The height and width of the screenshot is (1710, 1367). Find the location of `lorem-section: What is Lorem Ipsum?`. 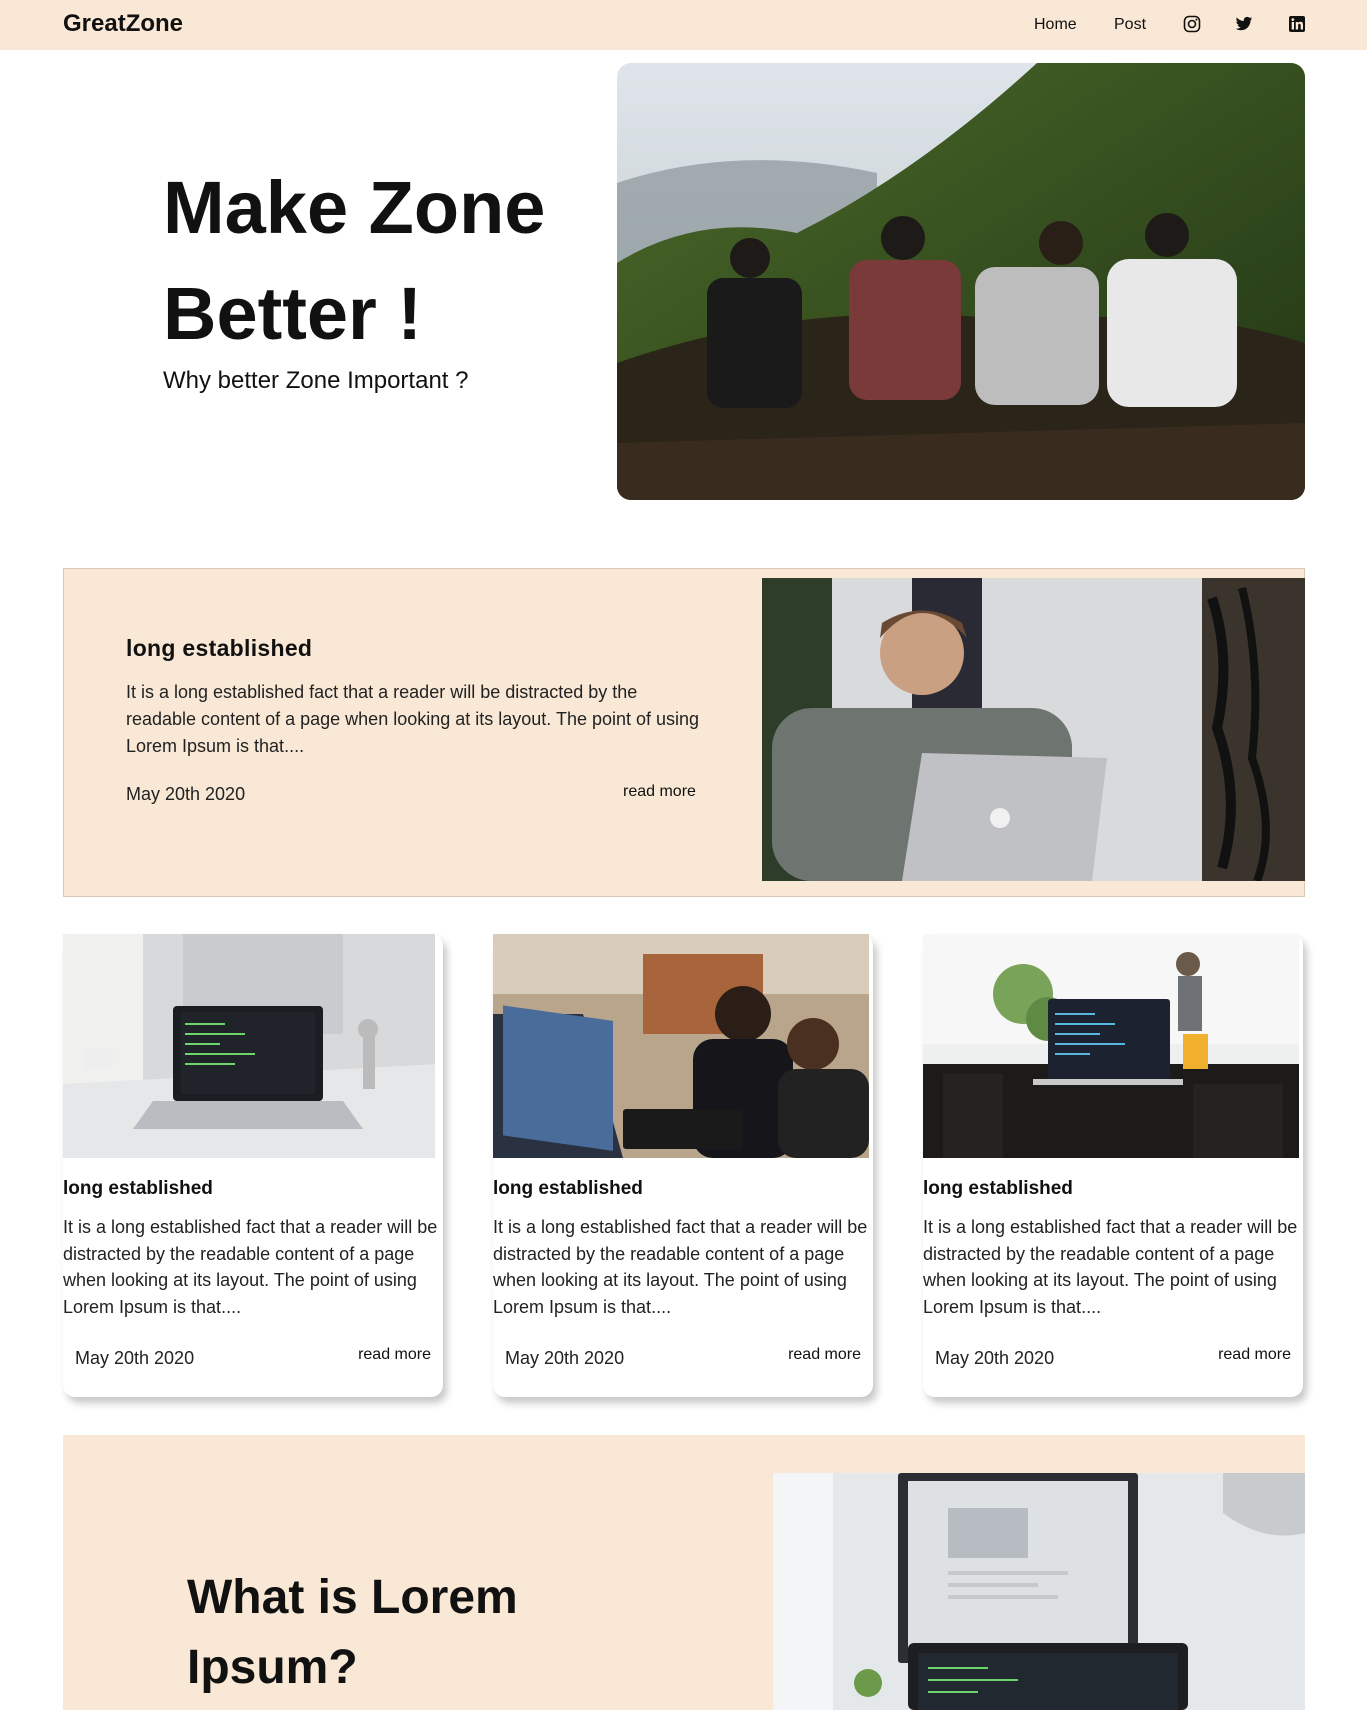

lorem-section: What is Lorem Ipsum? is located at coordinates (684, 1572).